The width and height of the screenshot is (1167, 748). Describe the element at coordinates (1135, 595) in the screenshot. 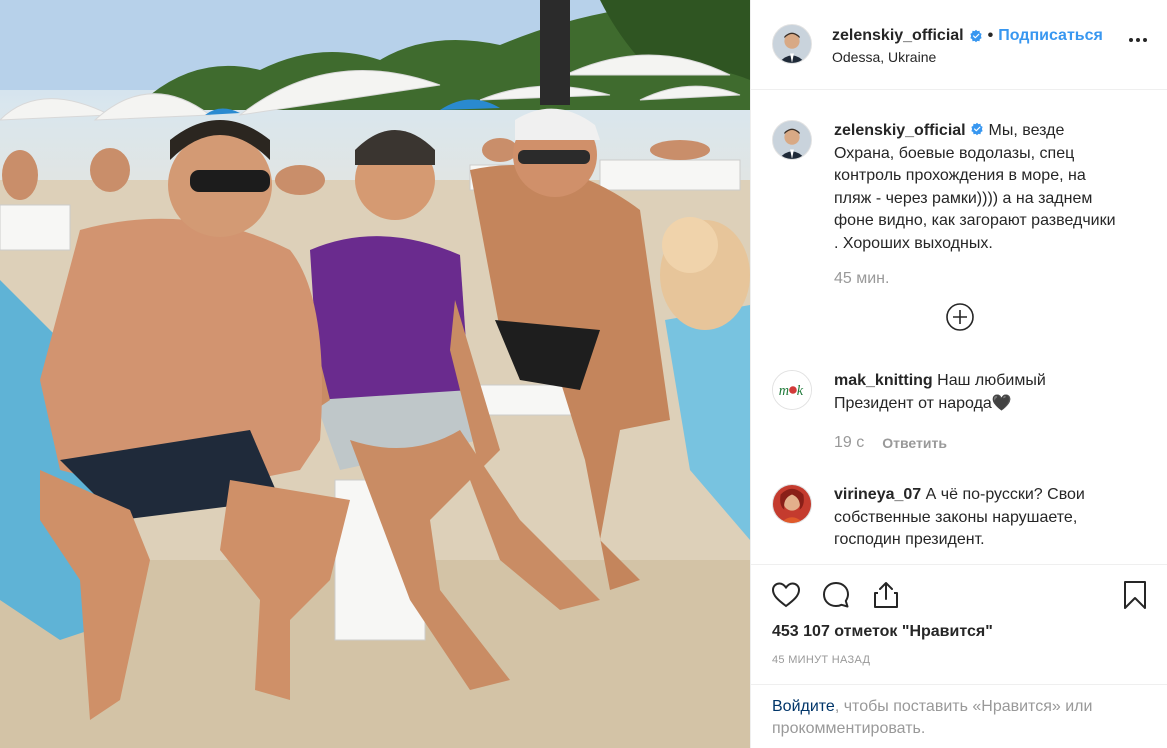

I see `bookmark-icon` at that location.